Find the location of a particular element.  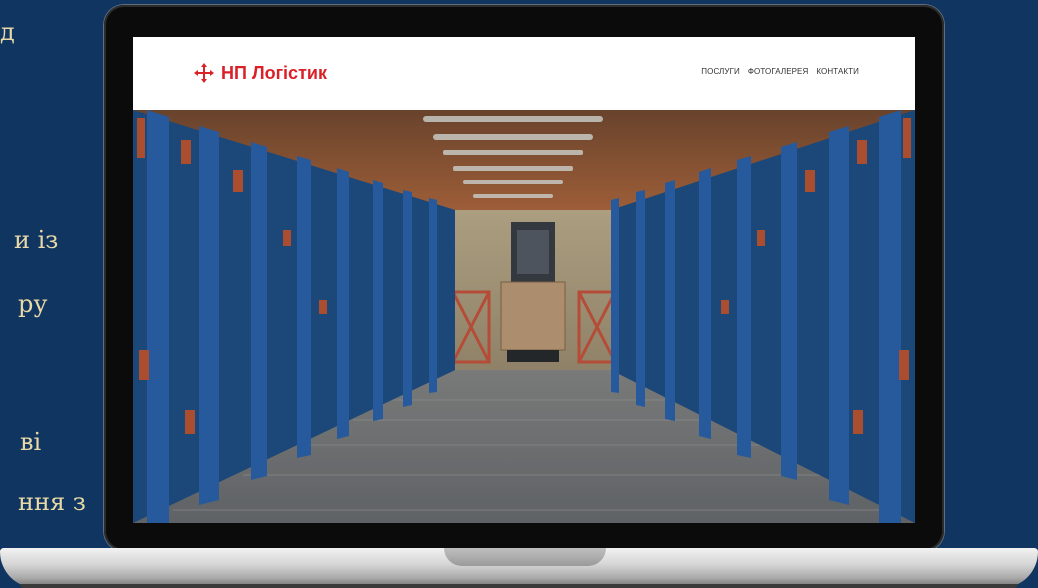

nav-item-gallery: ФОТОГАЛЕРЕЯ is located at coordinates (778, 71).